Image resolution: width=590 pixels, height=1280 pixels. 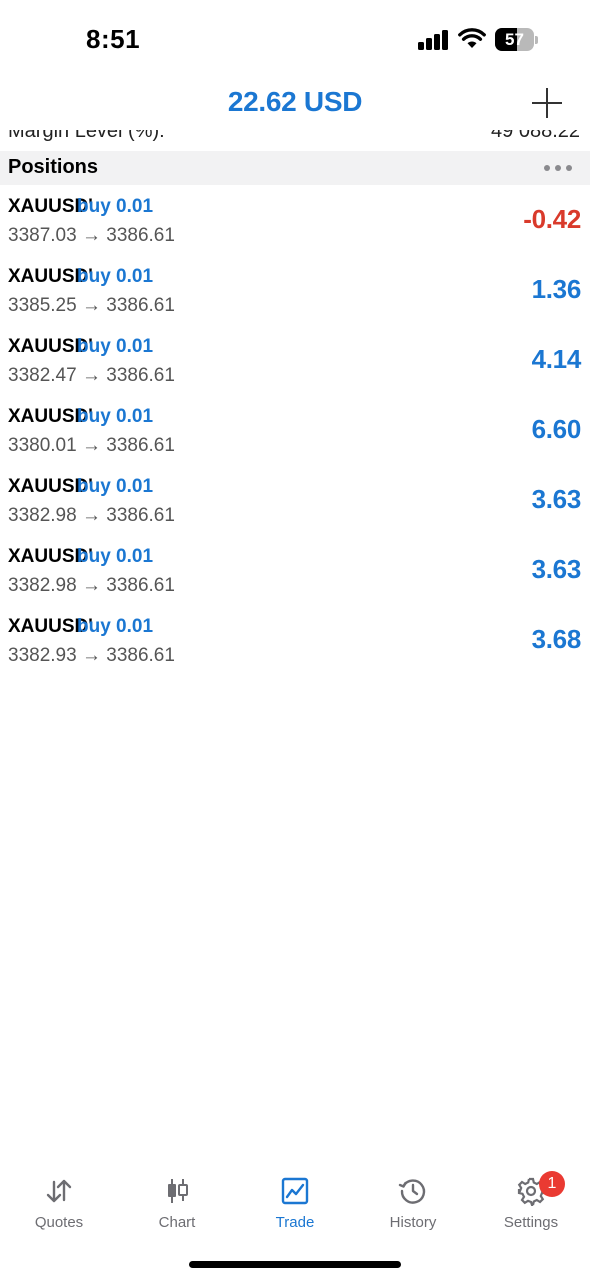 I want to click on candlestick-icon, so click(x=178, y=1191).